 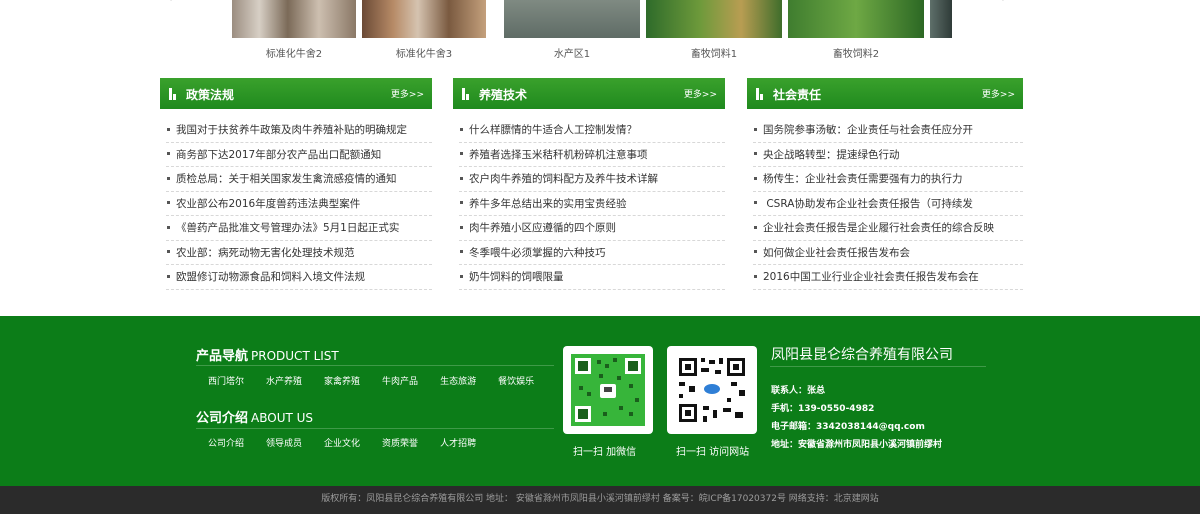 What do you see at coordinates (299, 228) in the screenshot?
I see `list-item: 《兽药产品批准文号管理办法》5月1日起正式实` at bounding box center [299, 228].